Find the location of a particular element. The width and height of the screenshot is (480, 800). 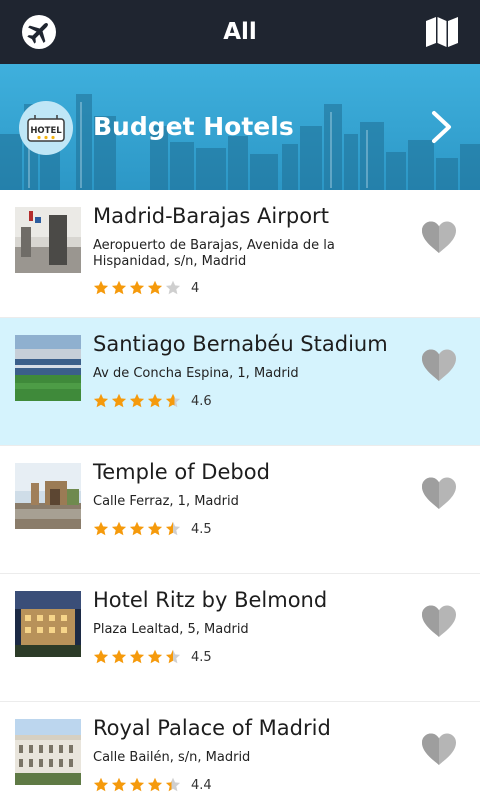

svg-text: HOTEL is located at coordinates (46, 131).